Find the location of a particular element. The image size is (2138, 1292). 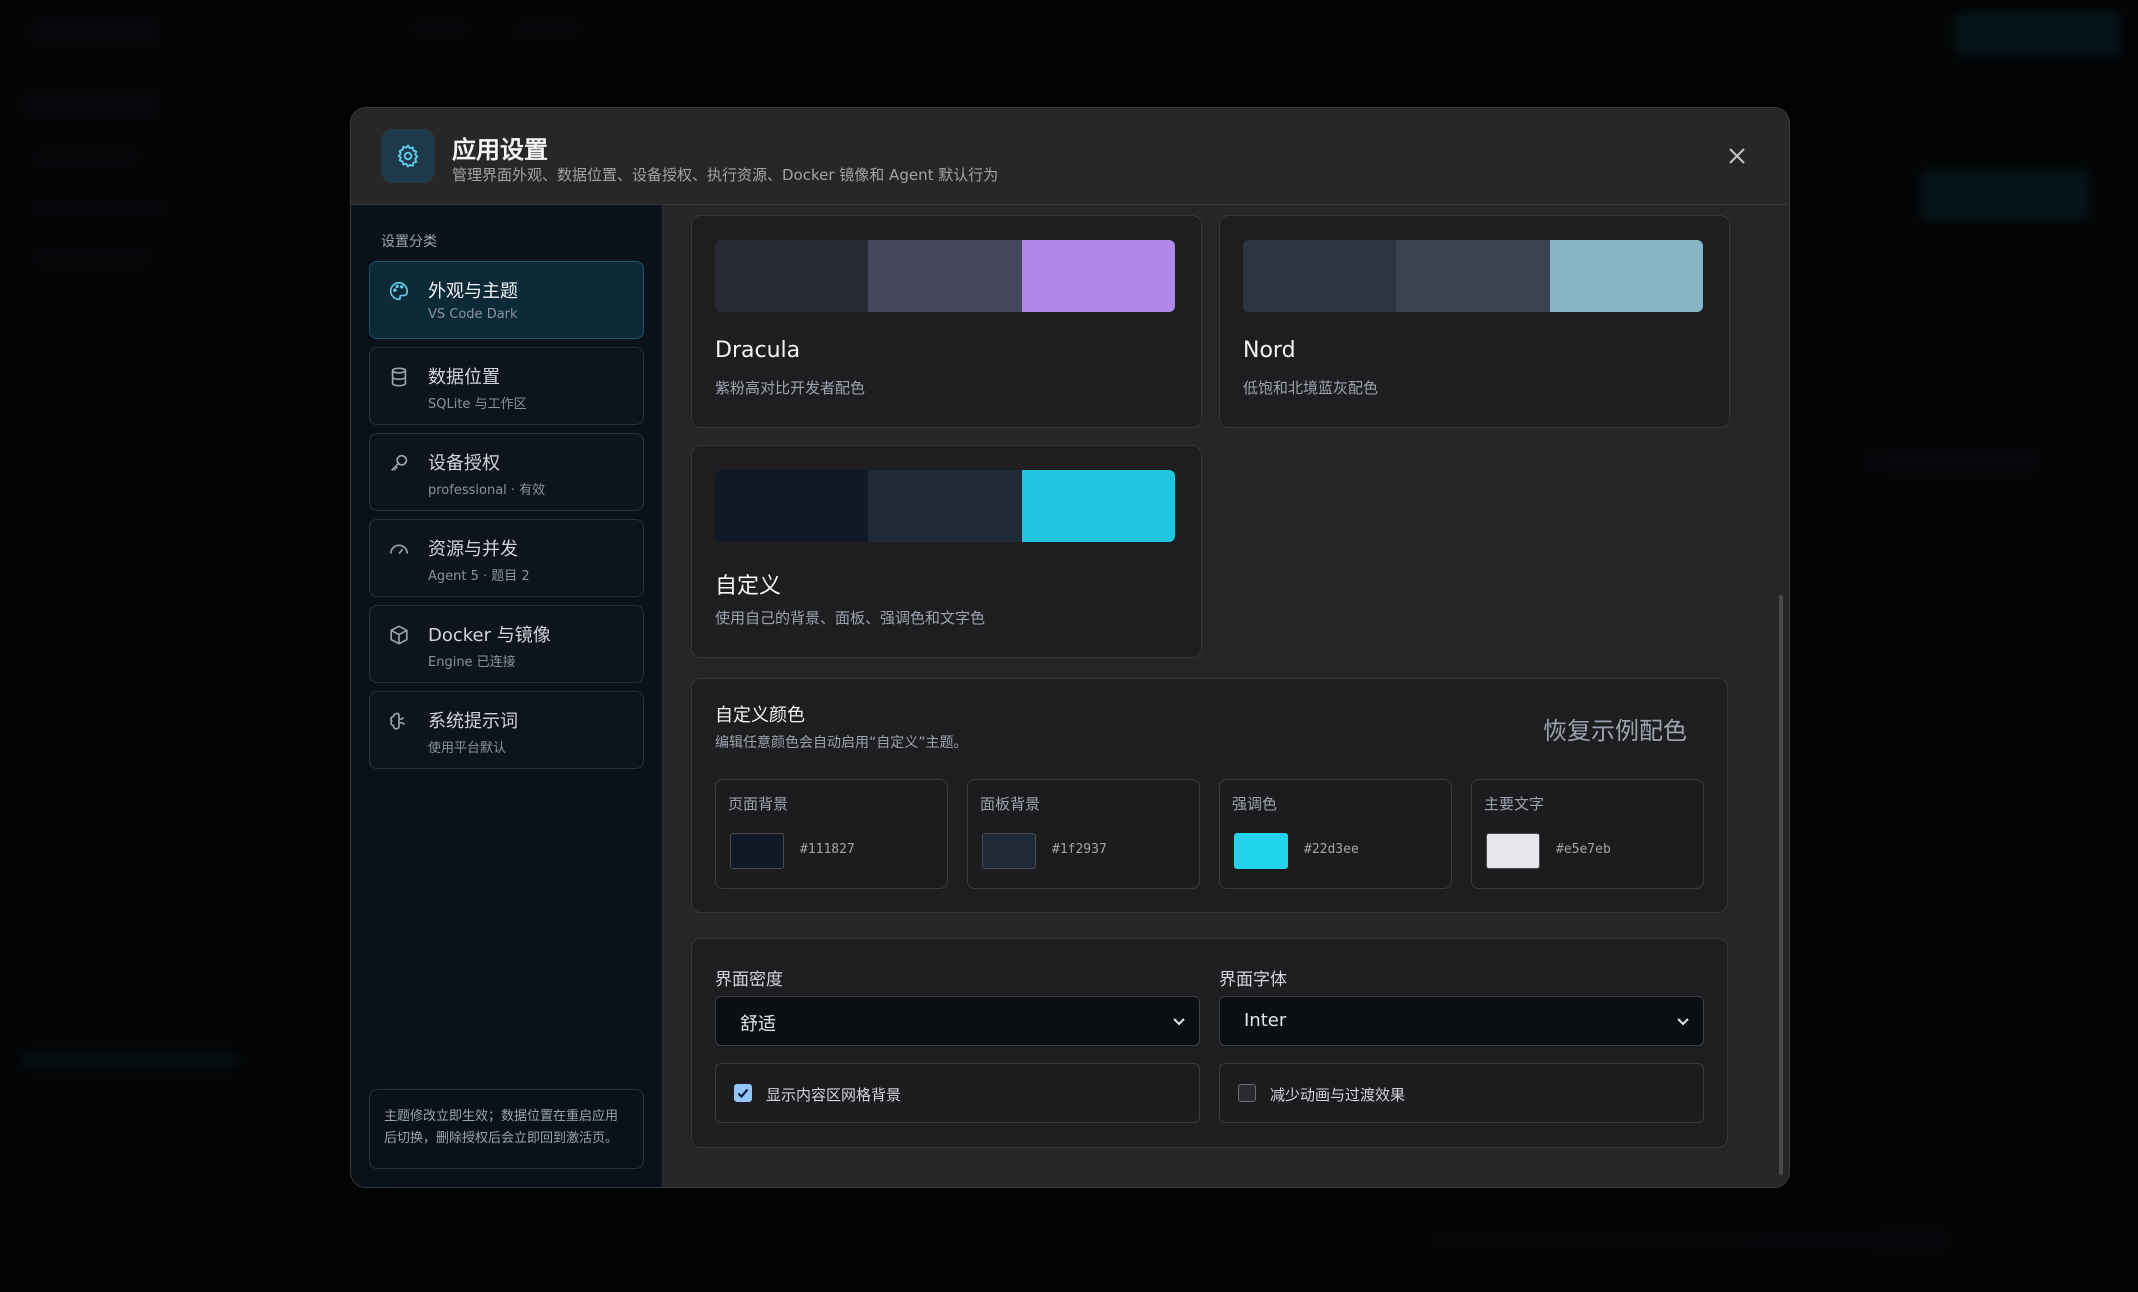

theme-card-custom: 自定义 使用自己的背景、面板、强调色和文字色 is located at coordinates (946, 551).